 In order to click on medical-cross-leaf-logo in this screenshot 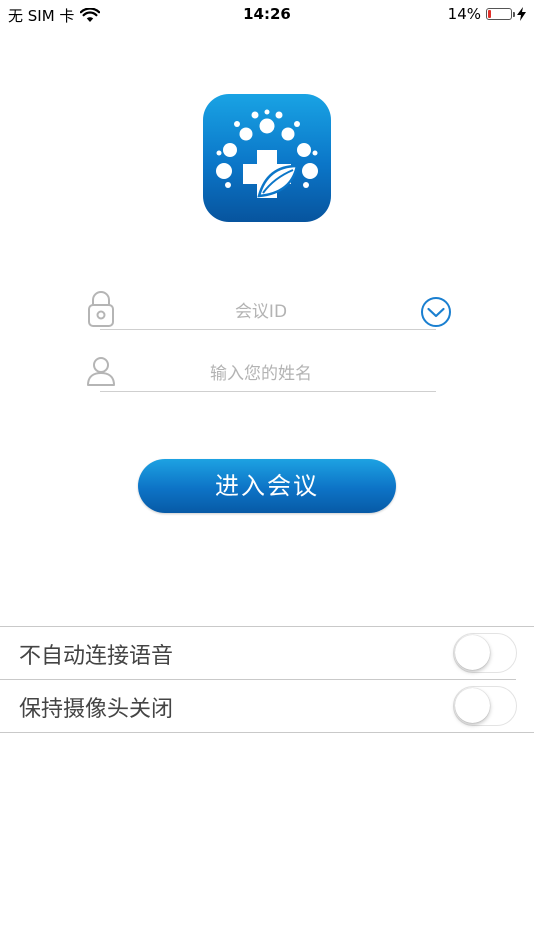, I will do `click(267, 153)`.